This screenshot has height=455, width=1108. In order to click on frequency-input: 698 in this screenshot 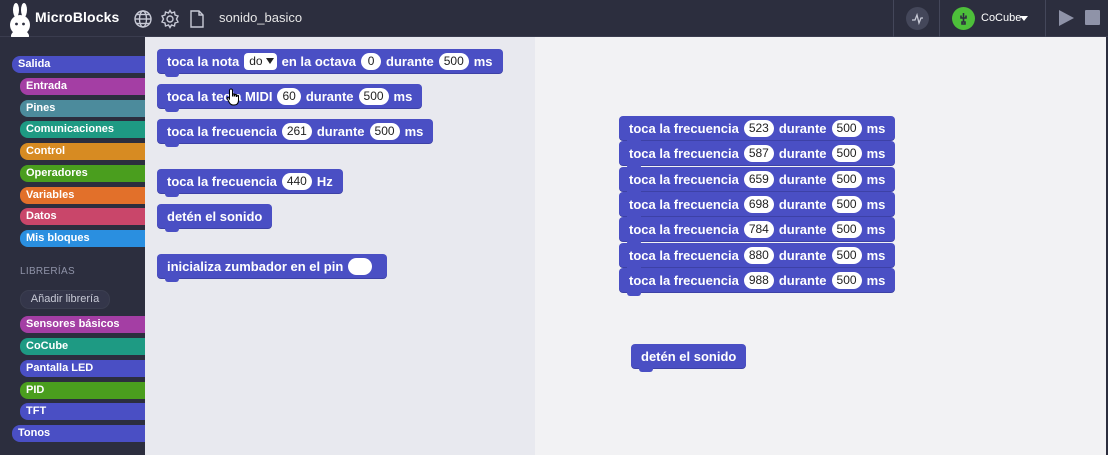, I will do `click(758, 204)`.